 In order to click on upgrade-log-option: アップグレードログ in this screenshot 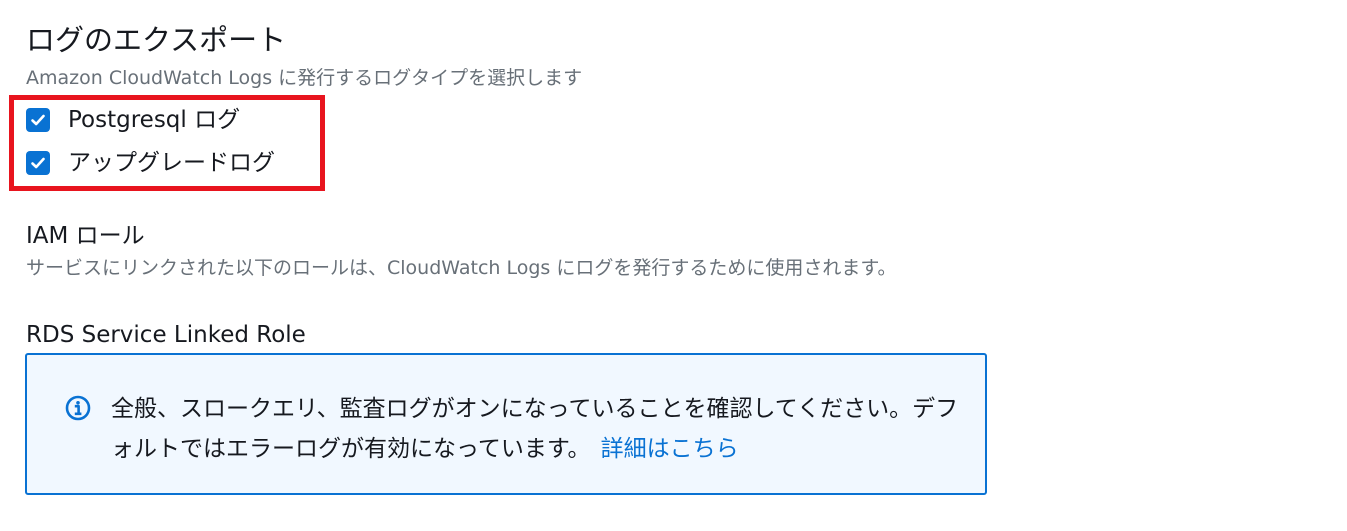, I will do `click(150, 163)`.